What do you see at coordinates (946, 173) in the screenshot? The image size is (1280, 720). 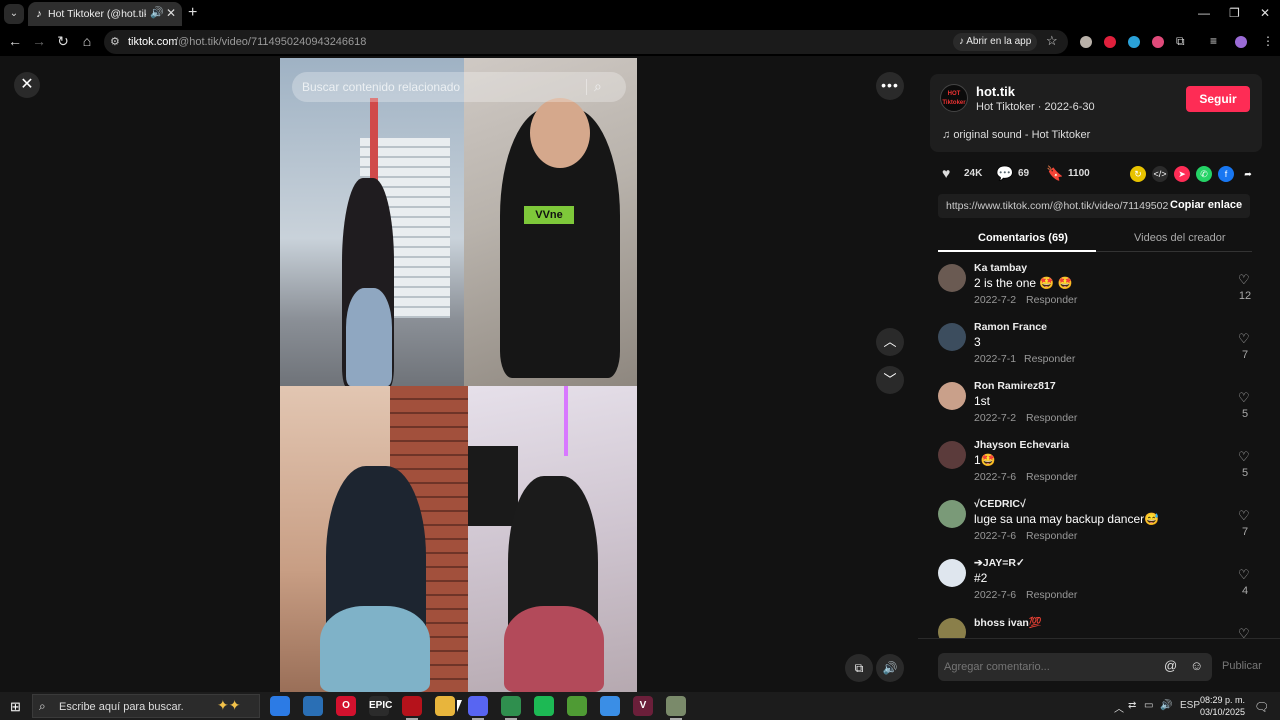 I see `heart-icon: ♥` at bounding box center [946, 173].